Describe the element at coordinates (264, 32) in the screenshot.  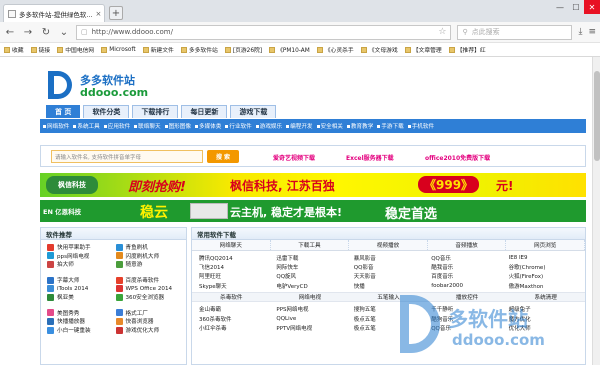
I see `address-bar: ▢ http://www.ddooo.com/ ☆` at that location.